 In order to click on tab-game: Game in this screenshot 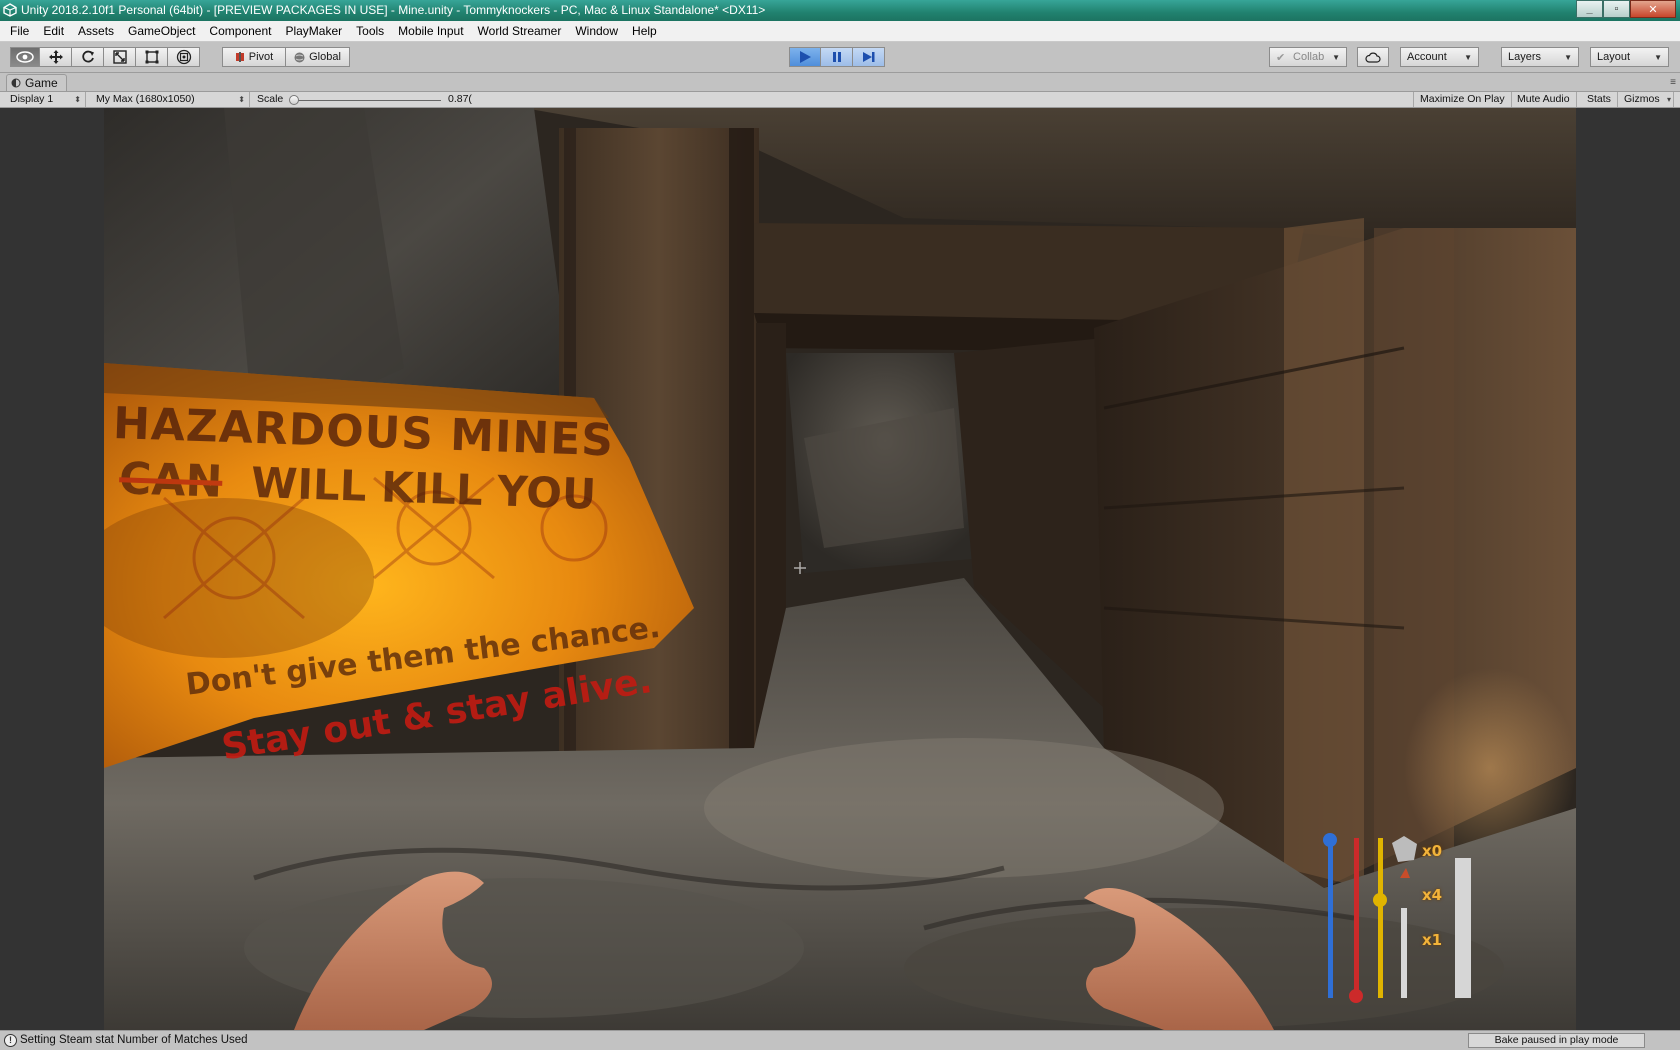, I will do `click(36, 82)`.